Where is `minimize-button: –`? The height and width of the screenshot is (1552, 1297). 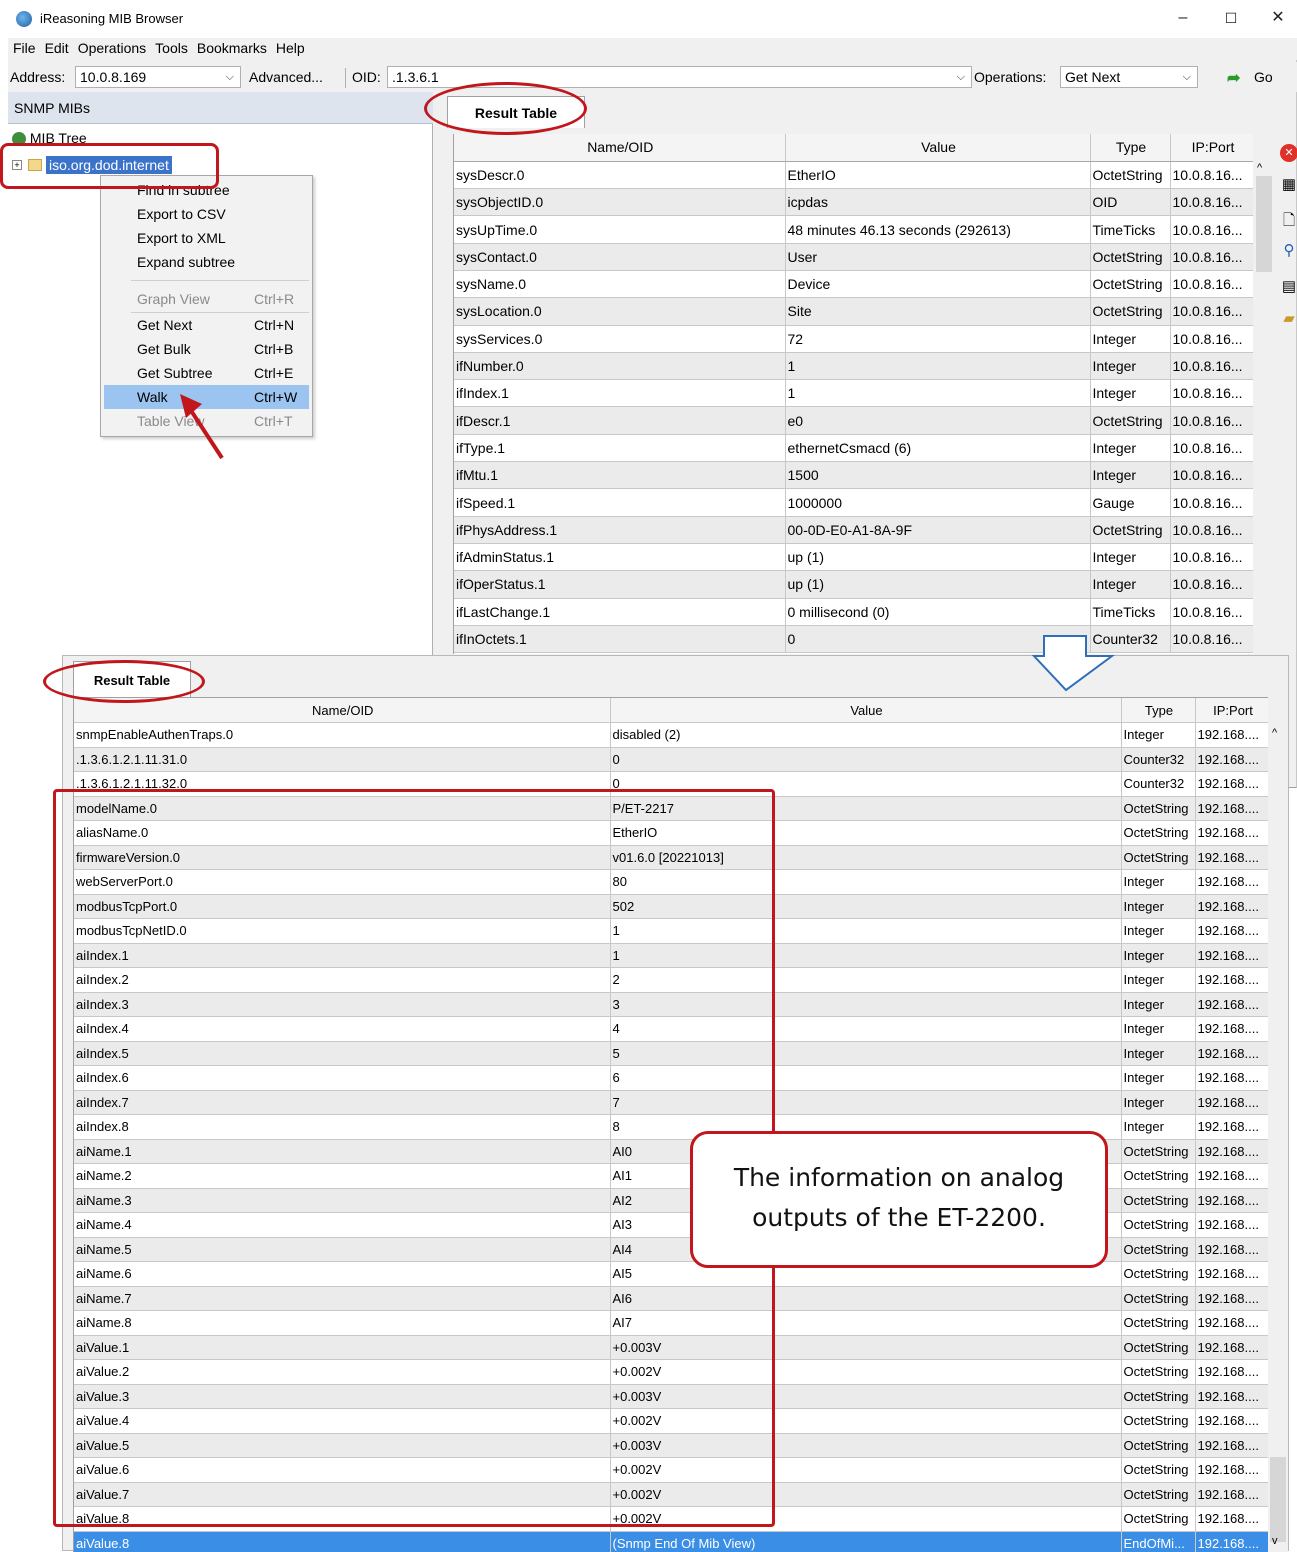
minimize-button: – is located at coordinates (1183, 18).